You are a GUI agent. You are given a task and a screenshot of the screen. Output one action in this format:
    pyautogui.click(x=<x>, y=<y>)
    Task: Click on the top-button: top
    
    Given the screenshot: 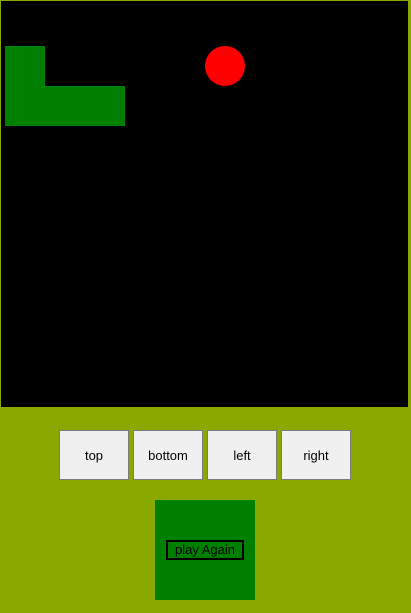 What is the action you would take?
    pyautogui.click(x=94, y=455)
    